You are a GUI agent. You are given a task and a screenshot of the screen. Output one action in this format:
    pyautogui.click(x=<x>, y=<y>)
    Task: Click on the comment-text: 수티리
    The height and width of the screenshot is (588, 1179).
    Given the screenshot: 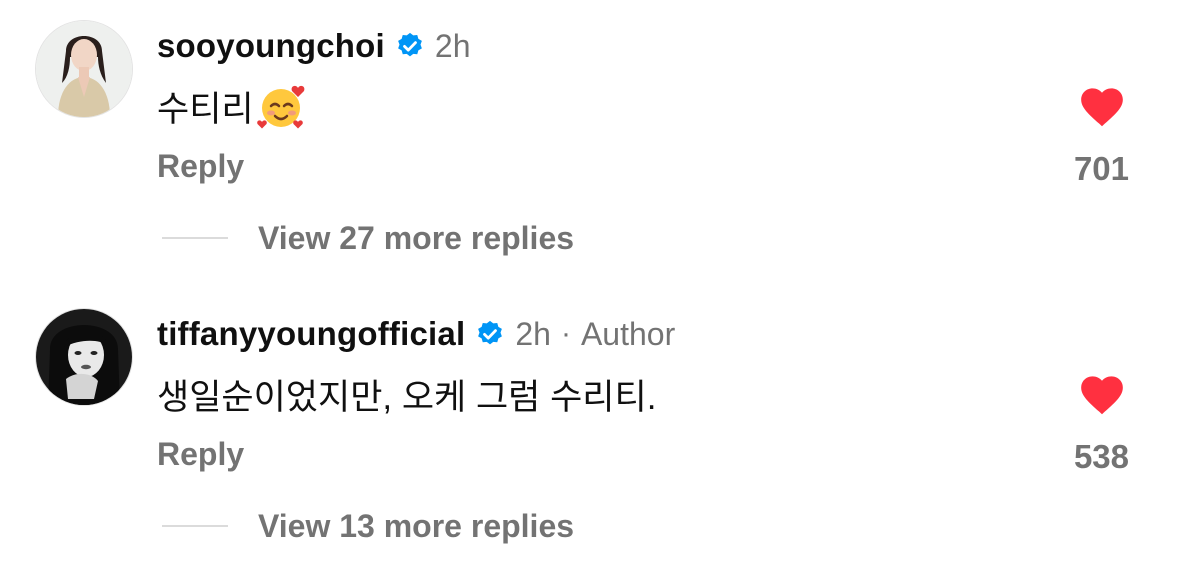 What is the action you would take?
    pyautogui.click(x=233, y=106)
    